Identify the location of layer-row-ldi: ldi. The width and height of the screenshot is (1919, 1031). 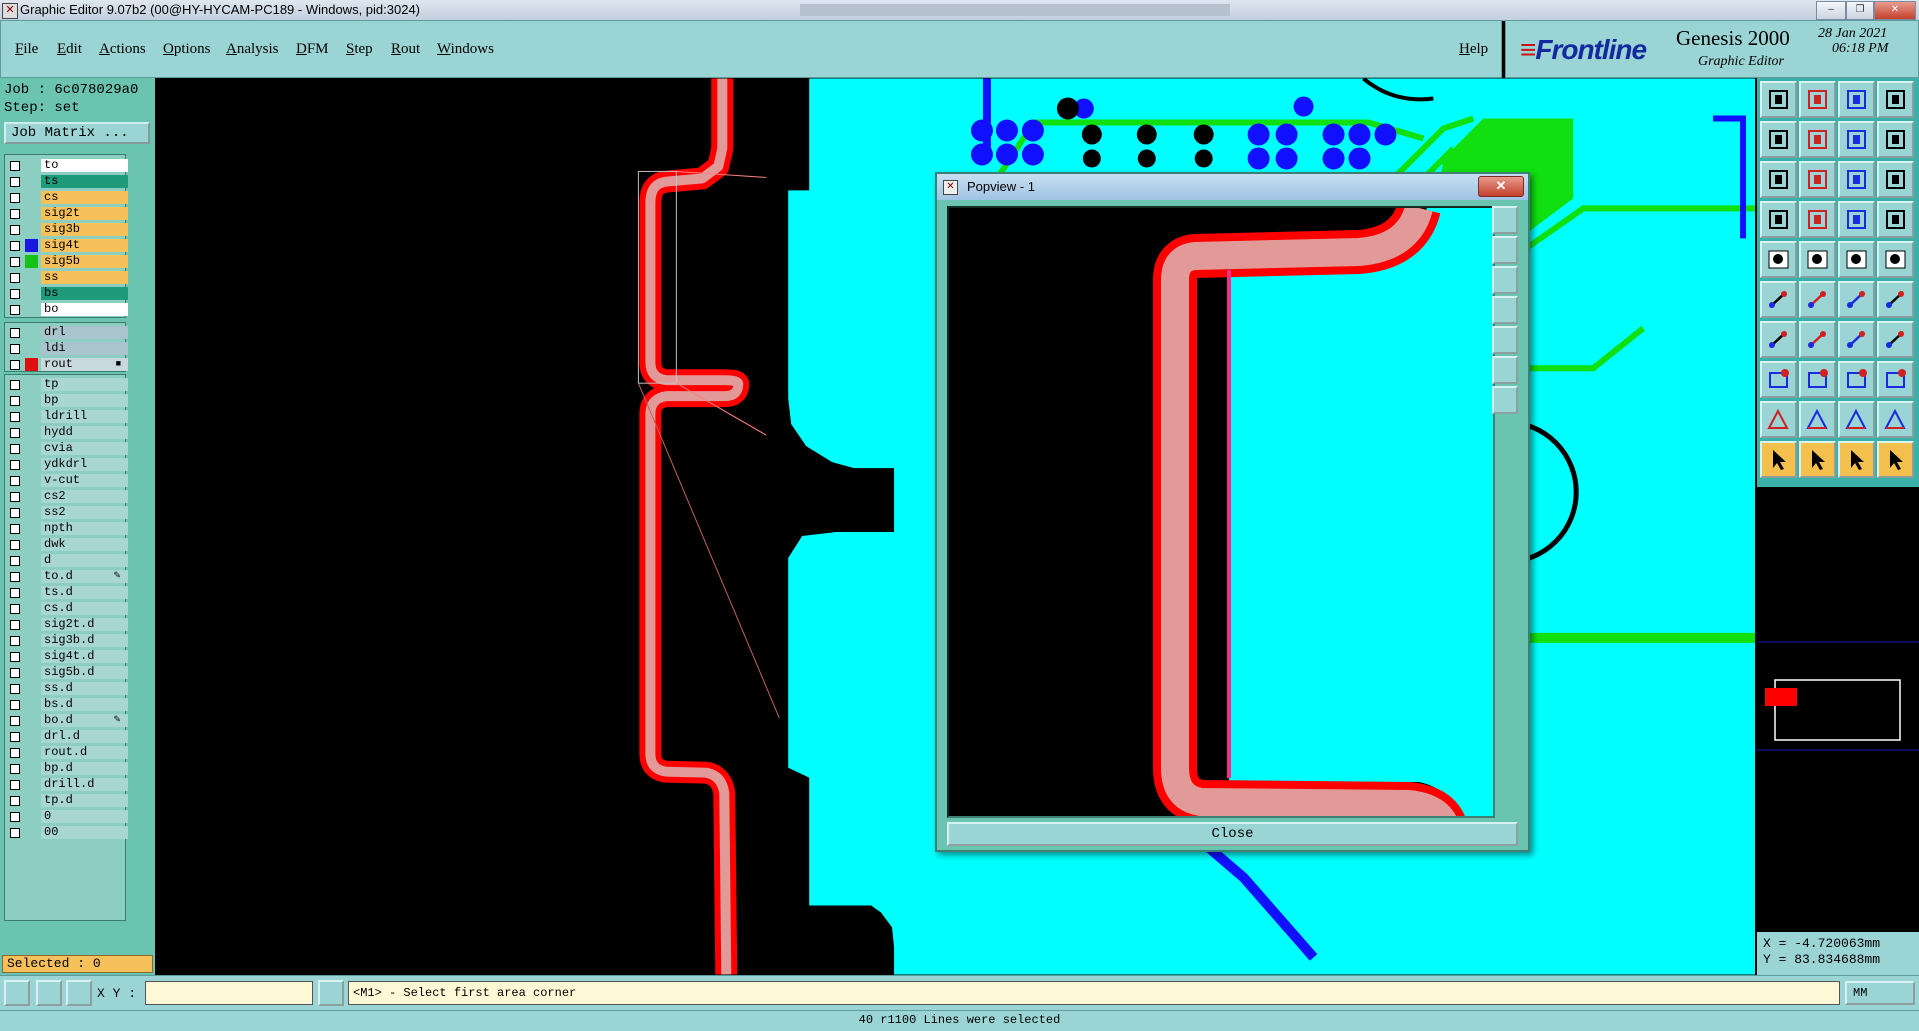
(67, 348).